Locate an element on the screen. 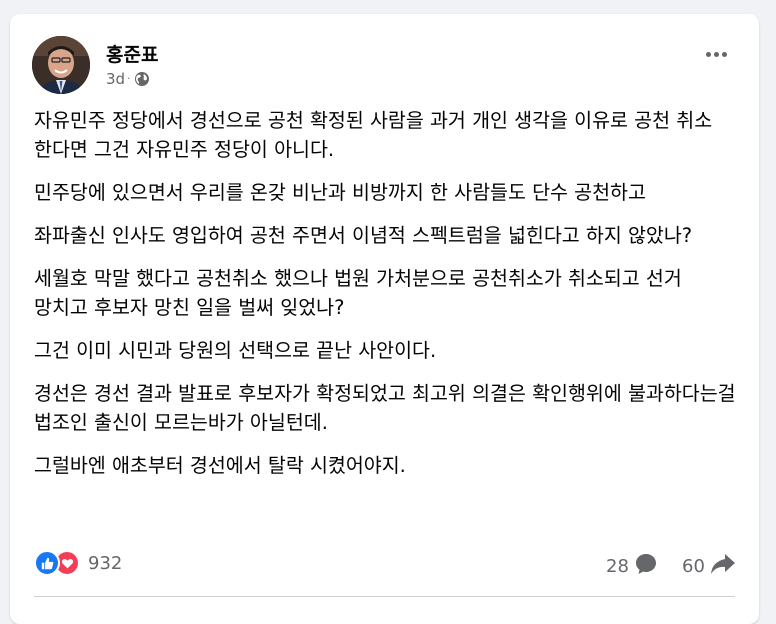 This screenshot has width=776, height=624. reactions-summary: 932 is located at coordinates (78, 563).